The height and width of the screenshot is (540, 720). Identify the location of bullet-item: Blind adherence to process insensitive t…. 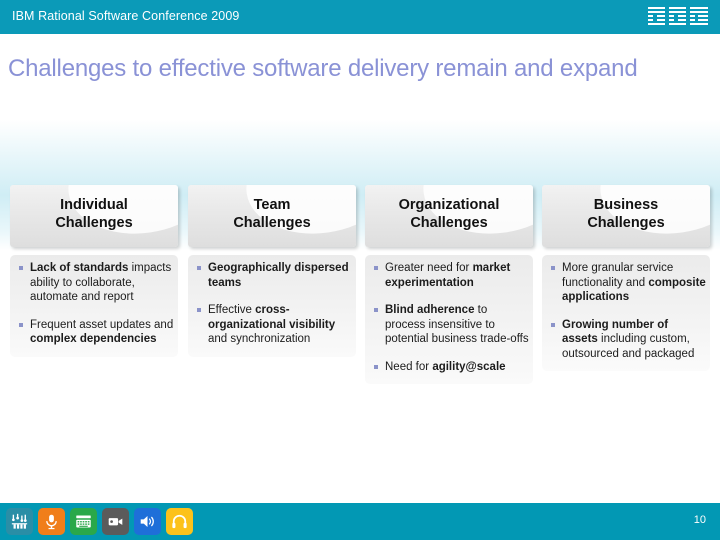
(450, 325).